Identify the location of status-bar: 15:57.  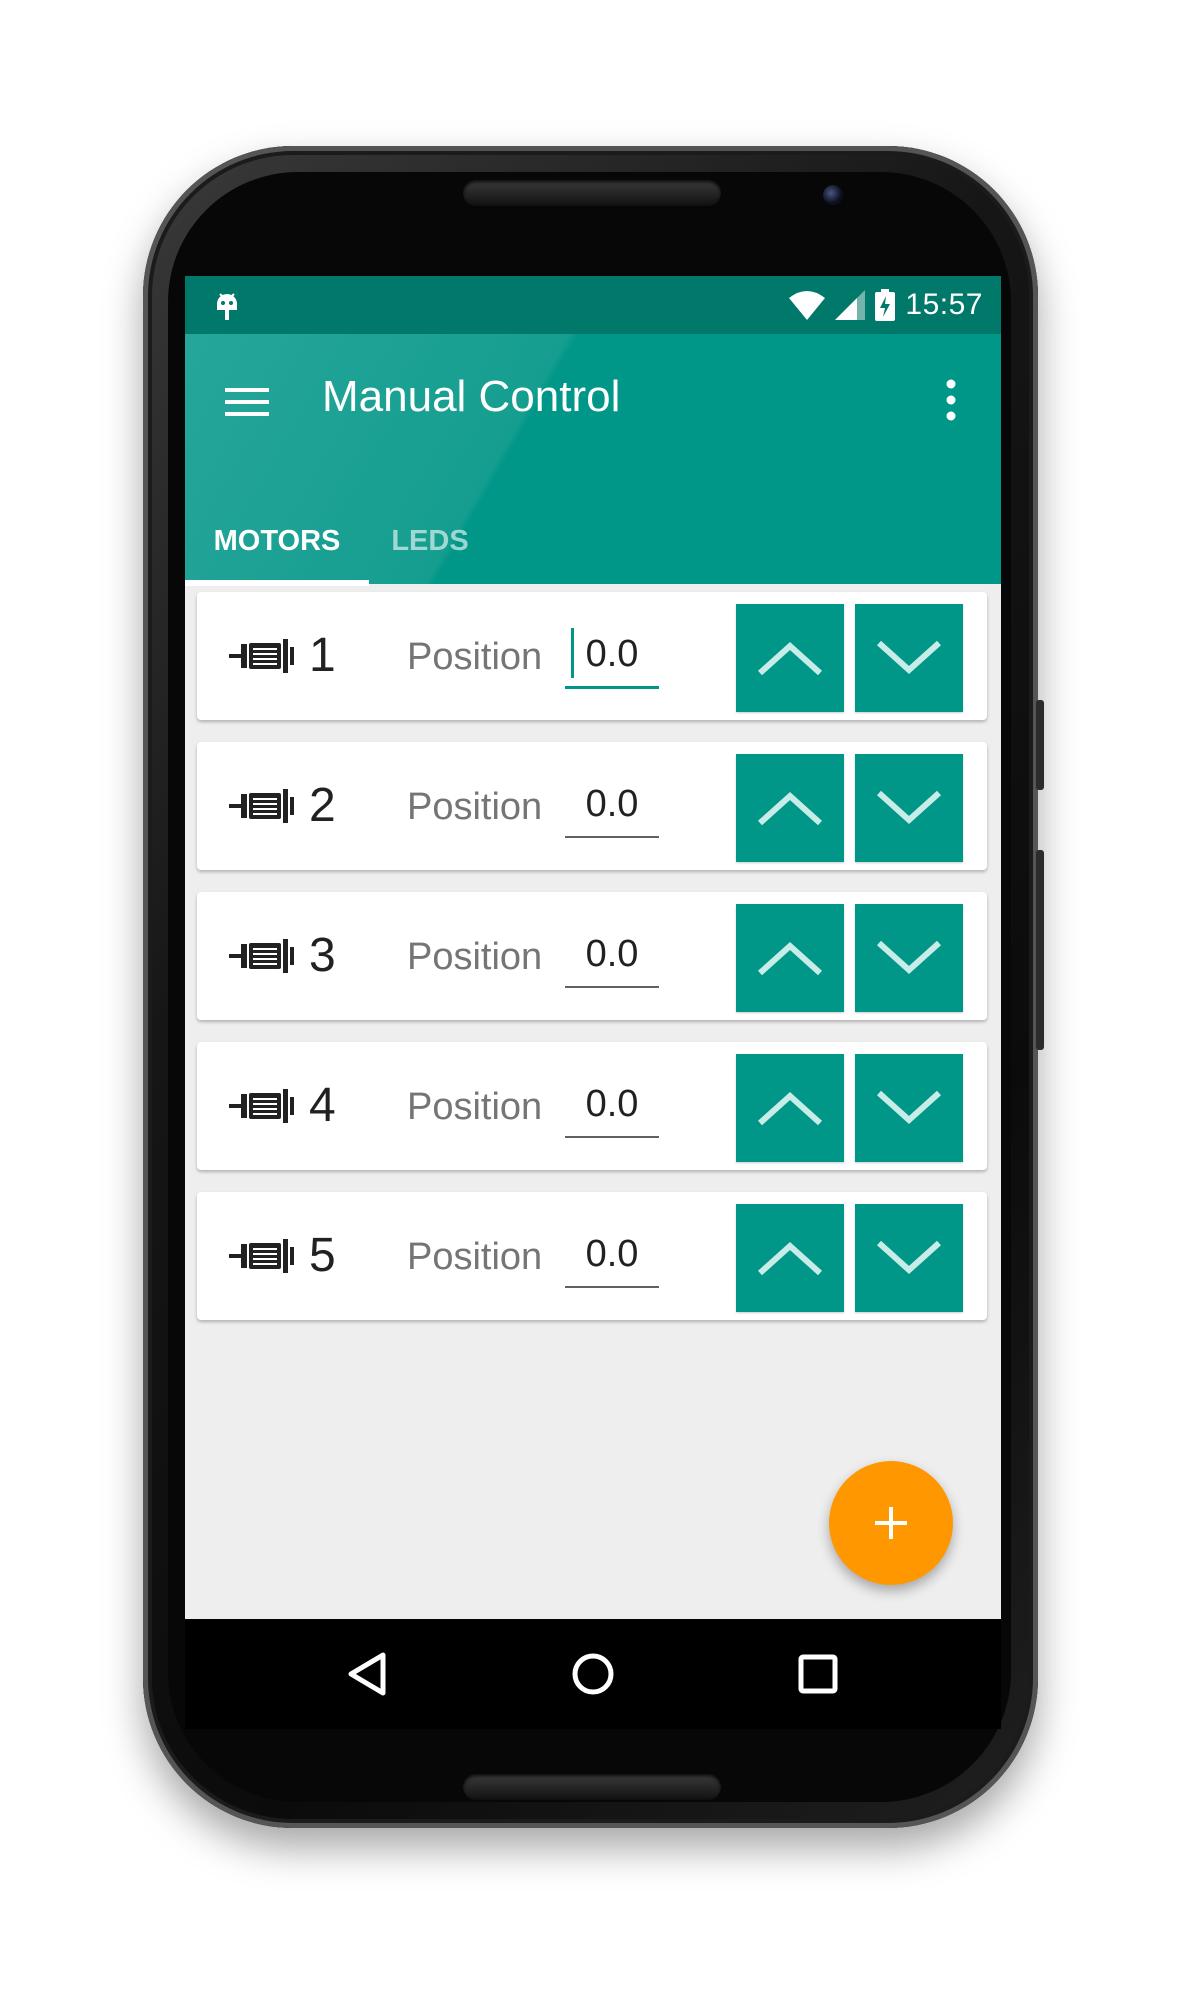
(593, 305).